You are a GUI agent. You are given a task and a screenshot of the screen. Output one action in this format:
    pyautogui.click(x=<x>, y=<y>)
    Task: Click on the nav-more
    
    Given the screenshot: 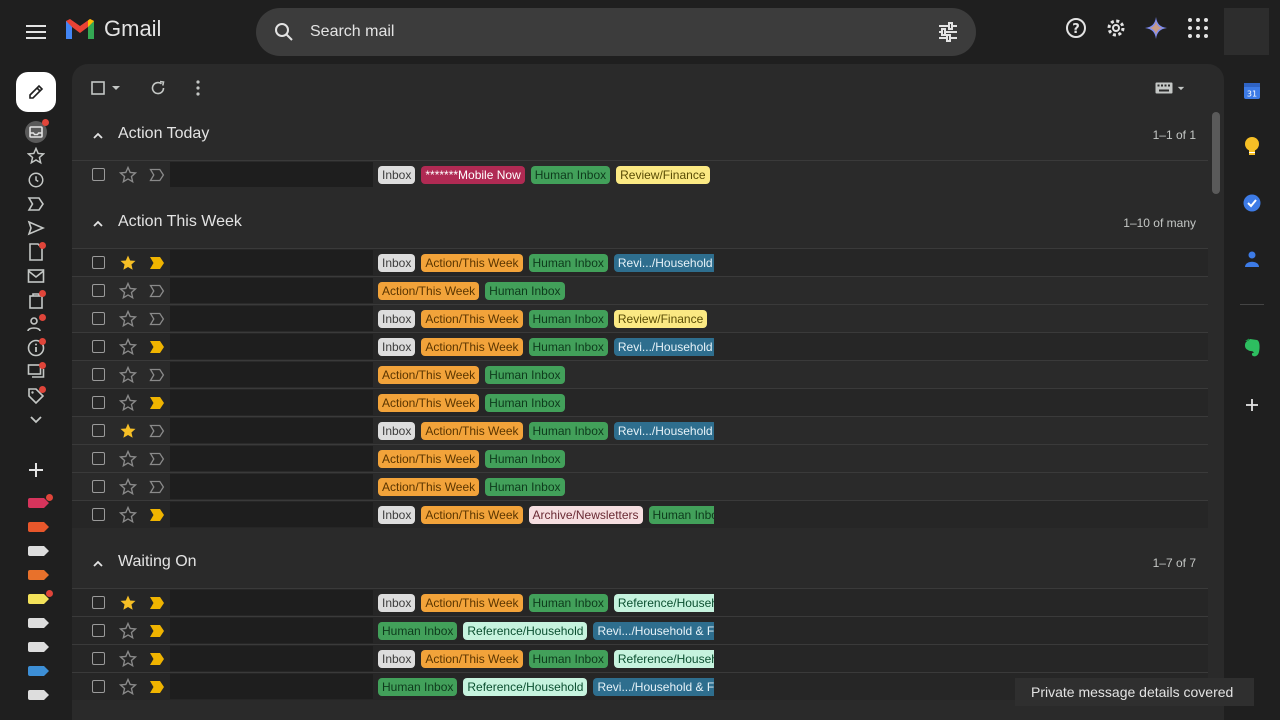 What is the action you would take?
    pyautogui.click(x=36, y=420)
    